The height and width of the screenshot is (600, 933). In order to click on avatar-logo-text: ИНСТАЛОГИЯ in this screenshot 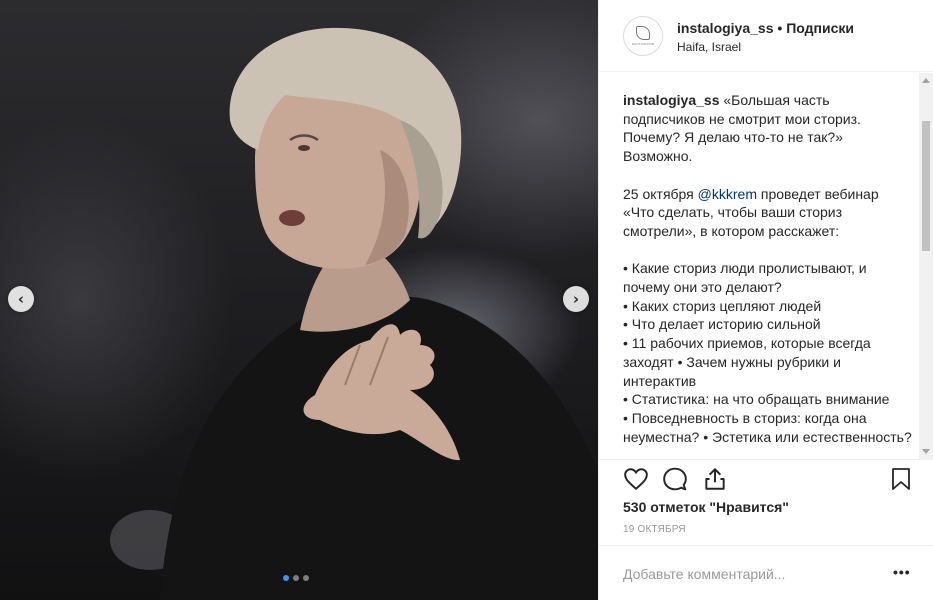, I will do `click(643, 44)`.